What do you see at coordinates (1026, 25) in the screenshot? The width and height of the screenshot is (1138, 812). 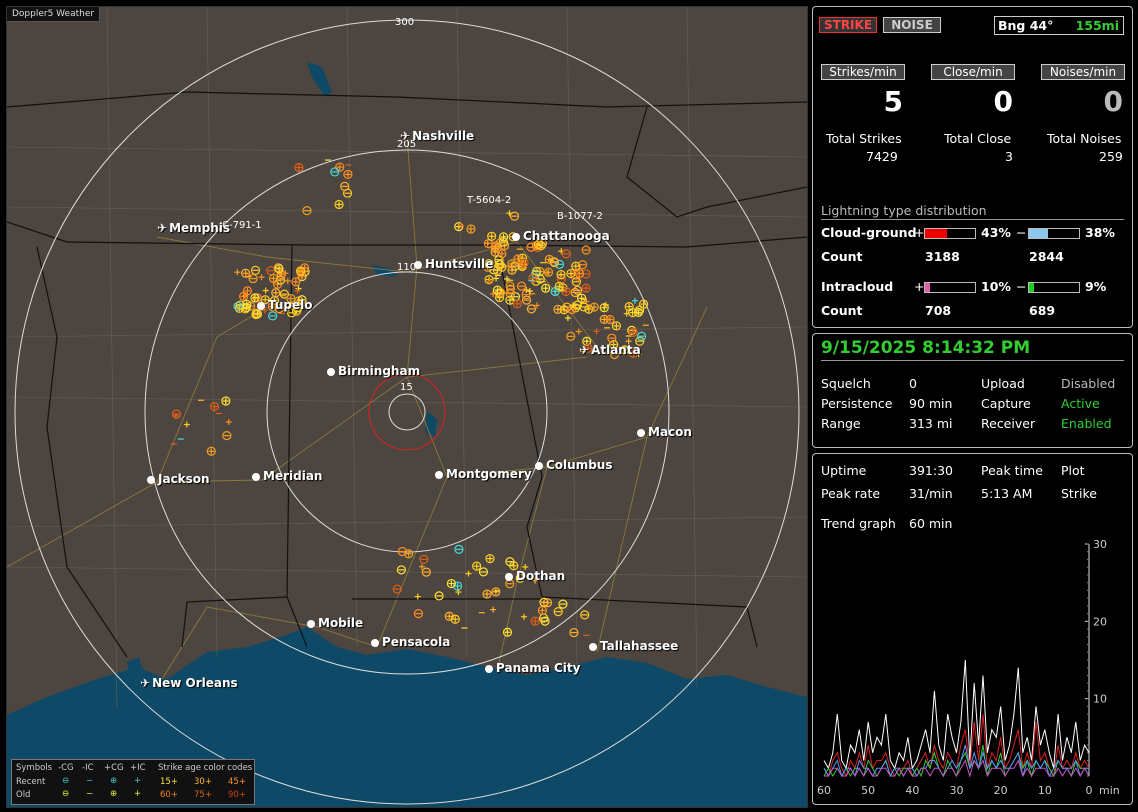 I see `bearing-value: Bng 44°` at bounding box center [1026, 25].